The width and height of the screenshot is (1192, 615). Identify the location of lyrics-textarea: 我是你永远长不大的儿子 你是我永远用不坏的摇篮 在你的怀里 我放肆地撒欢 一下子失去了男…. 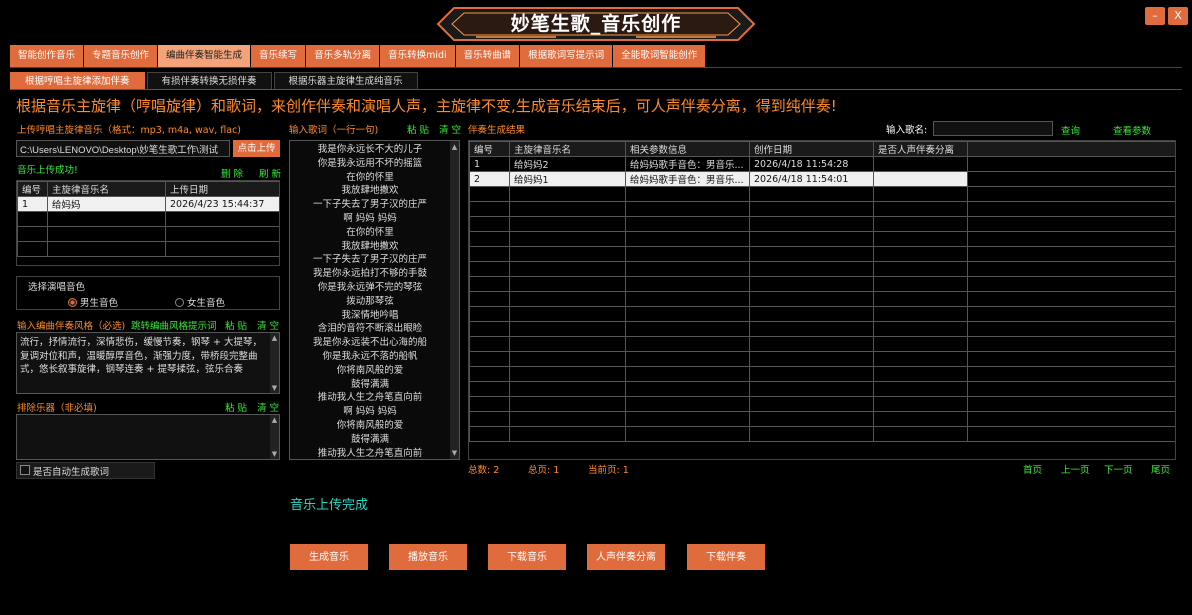
(374, 300).